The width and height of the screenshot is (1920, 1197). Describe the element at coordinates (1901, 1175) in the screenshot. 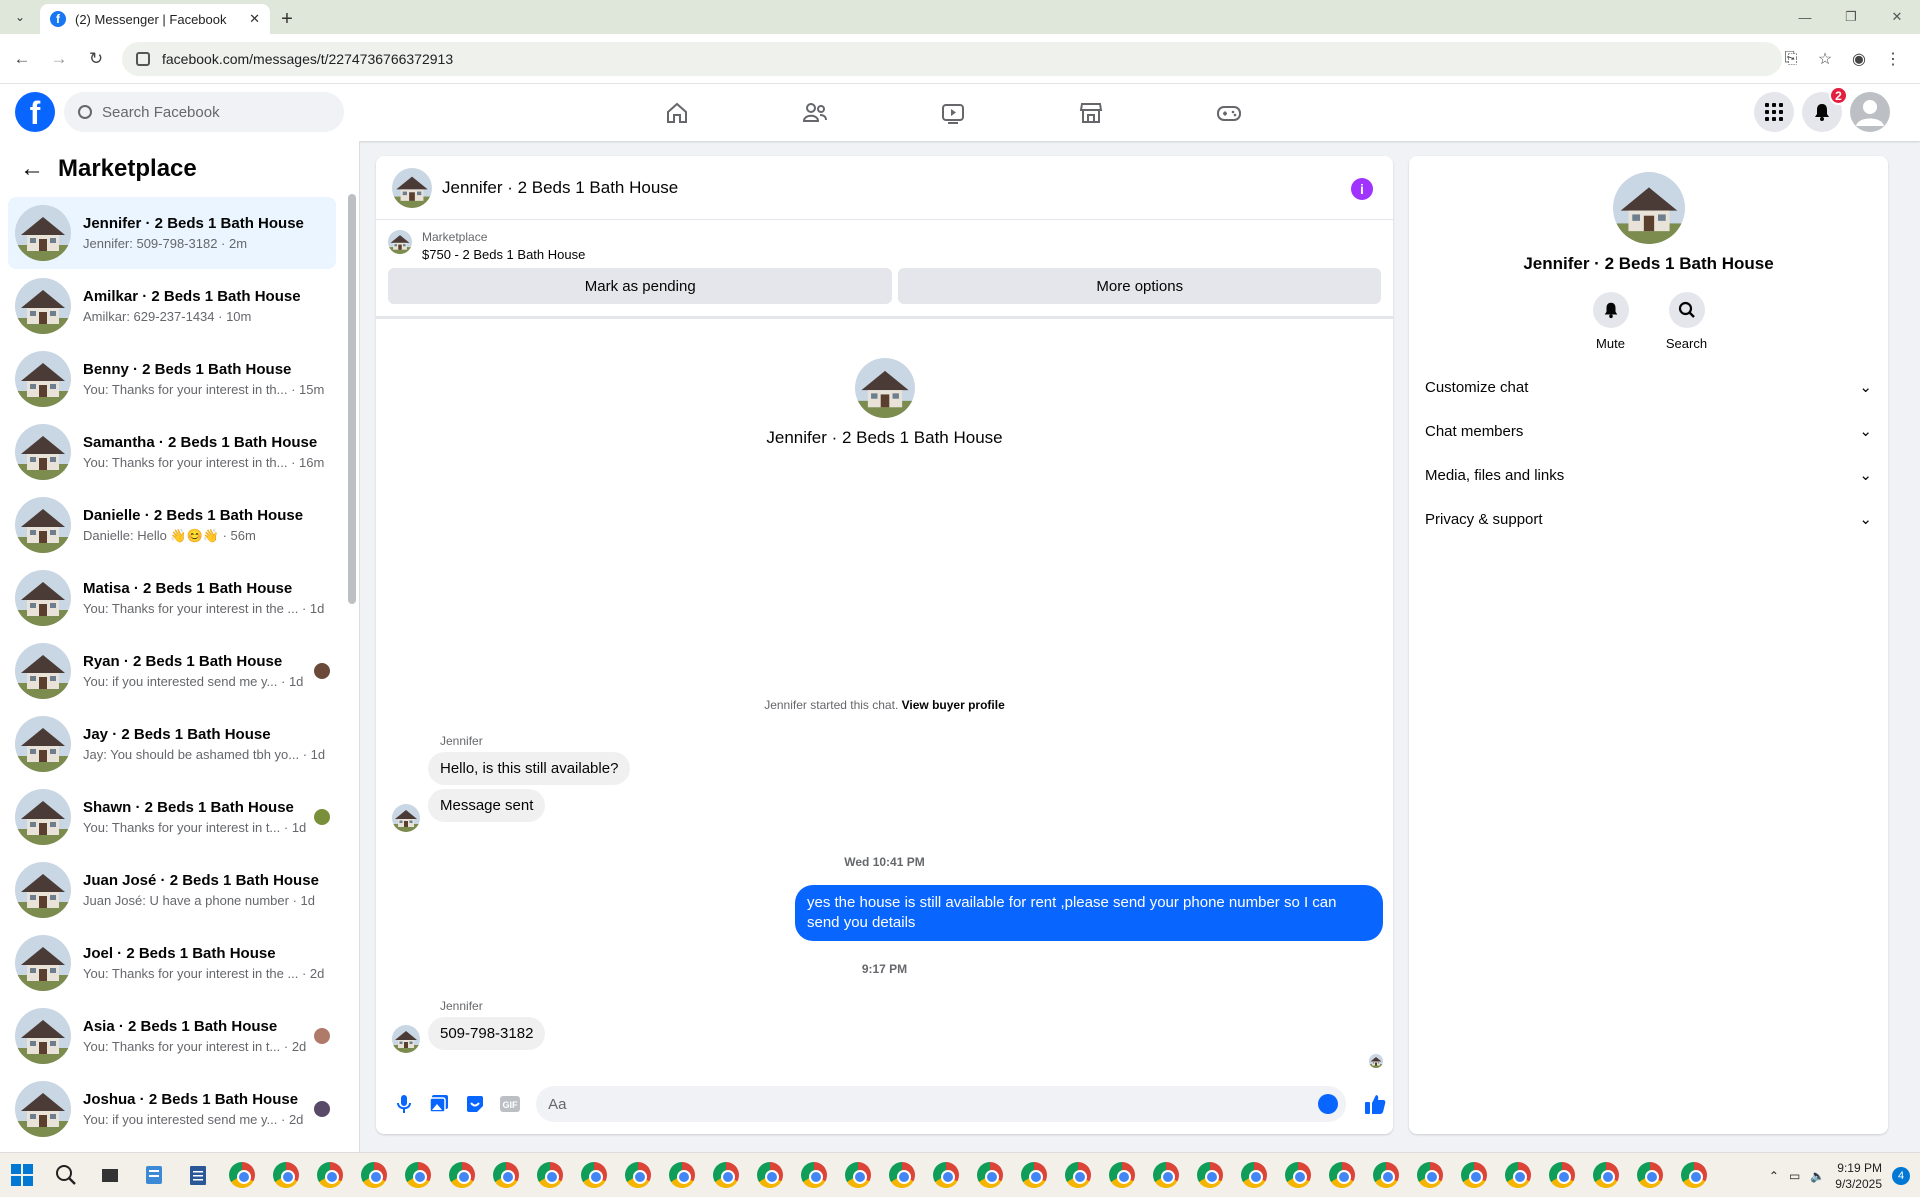

I see `notification-count-badge: 4` at that location.